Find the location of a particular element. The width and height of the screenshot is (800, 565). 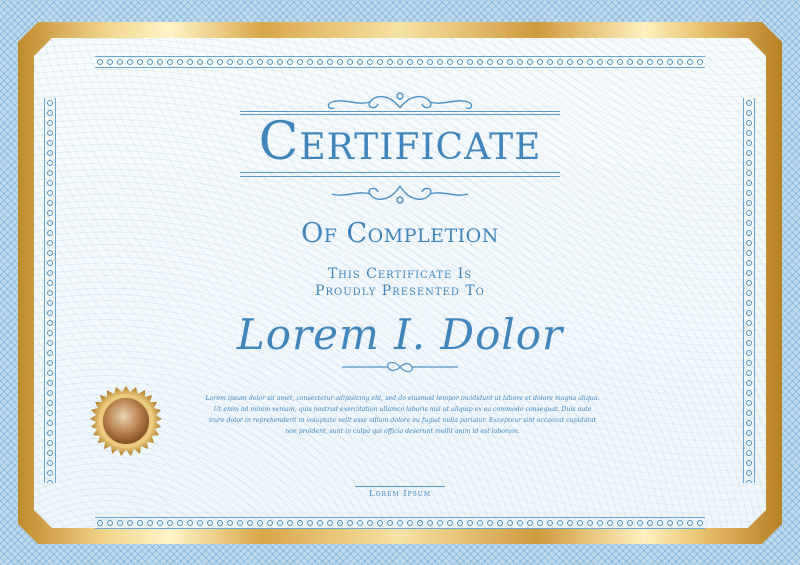

top-chain-border is located at coordinates (400, 62).